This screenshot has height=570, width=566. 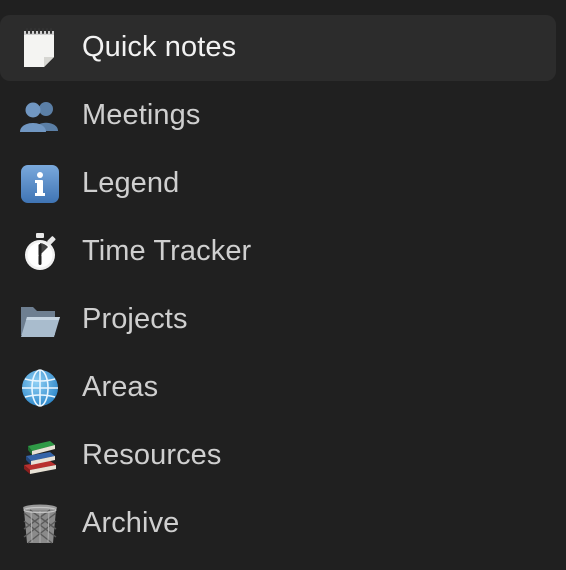 What do you see at coordinates (278, 184) in the screenshot?
I see `sidebar-item-legend: Legend` at bounding box center [278, 184].